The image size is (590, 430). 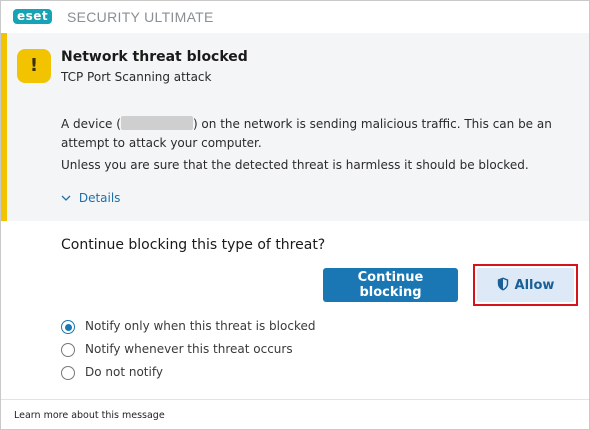 I want to click on chevron-down-icon, so click(x=68, y=198).